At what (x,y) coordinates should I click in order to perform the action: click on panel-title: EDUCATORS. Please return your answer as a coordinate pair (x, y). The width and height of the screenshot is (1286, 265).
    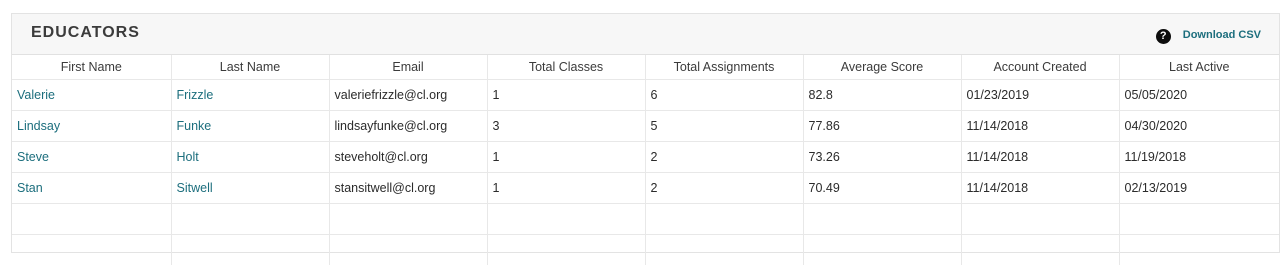
    Looking at the image, I should click on (85, 33).